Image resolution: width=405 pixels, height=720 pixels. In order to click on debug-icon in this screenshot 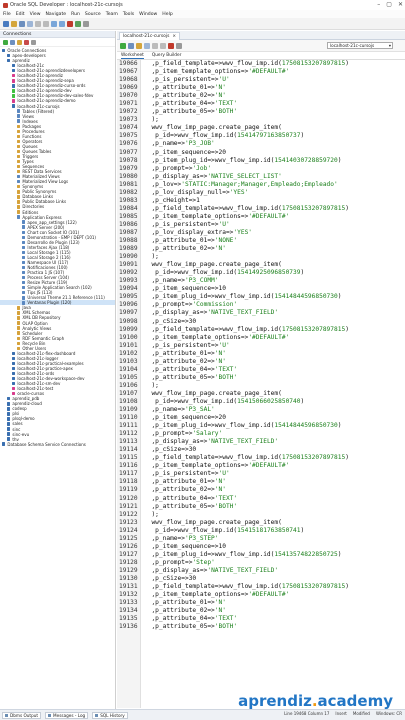, I will do `click(86, 23)`.